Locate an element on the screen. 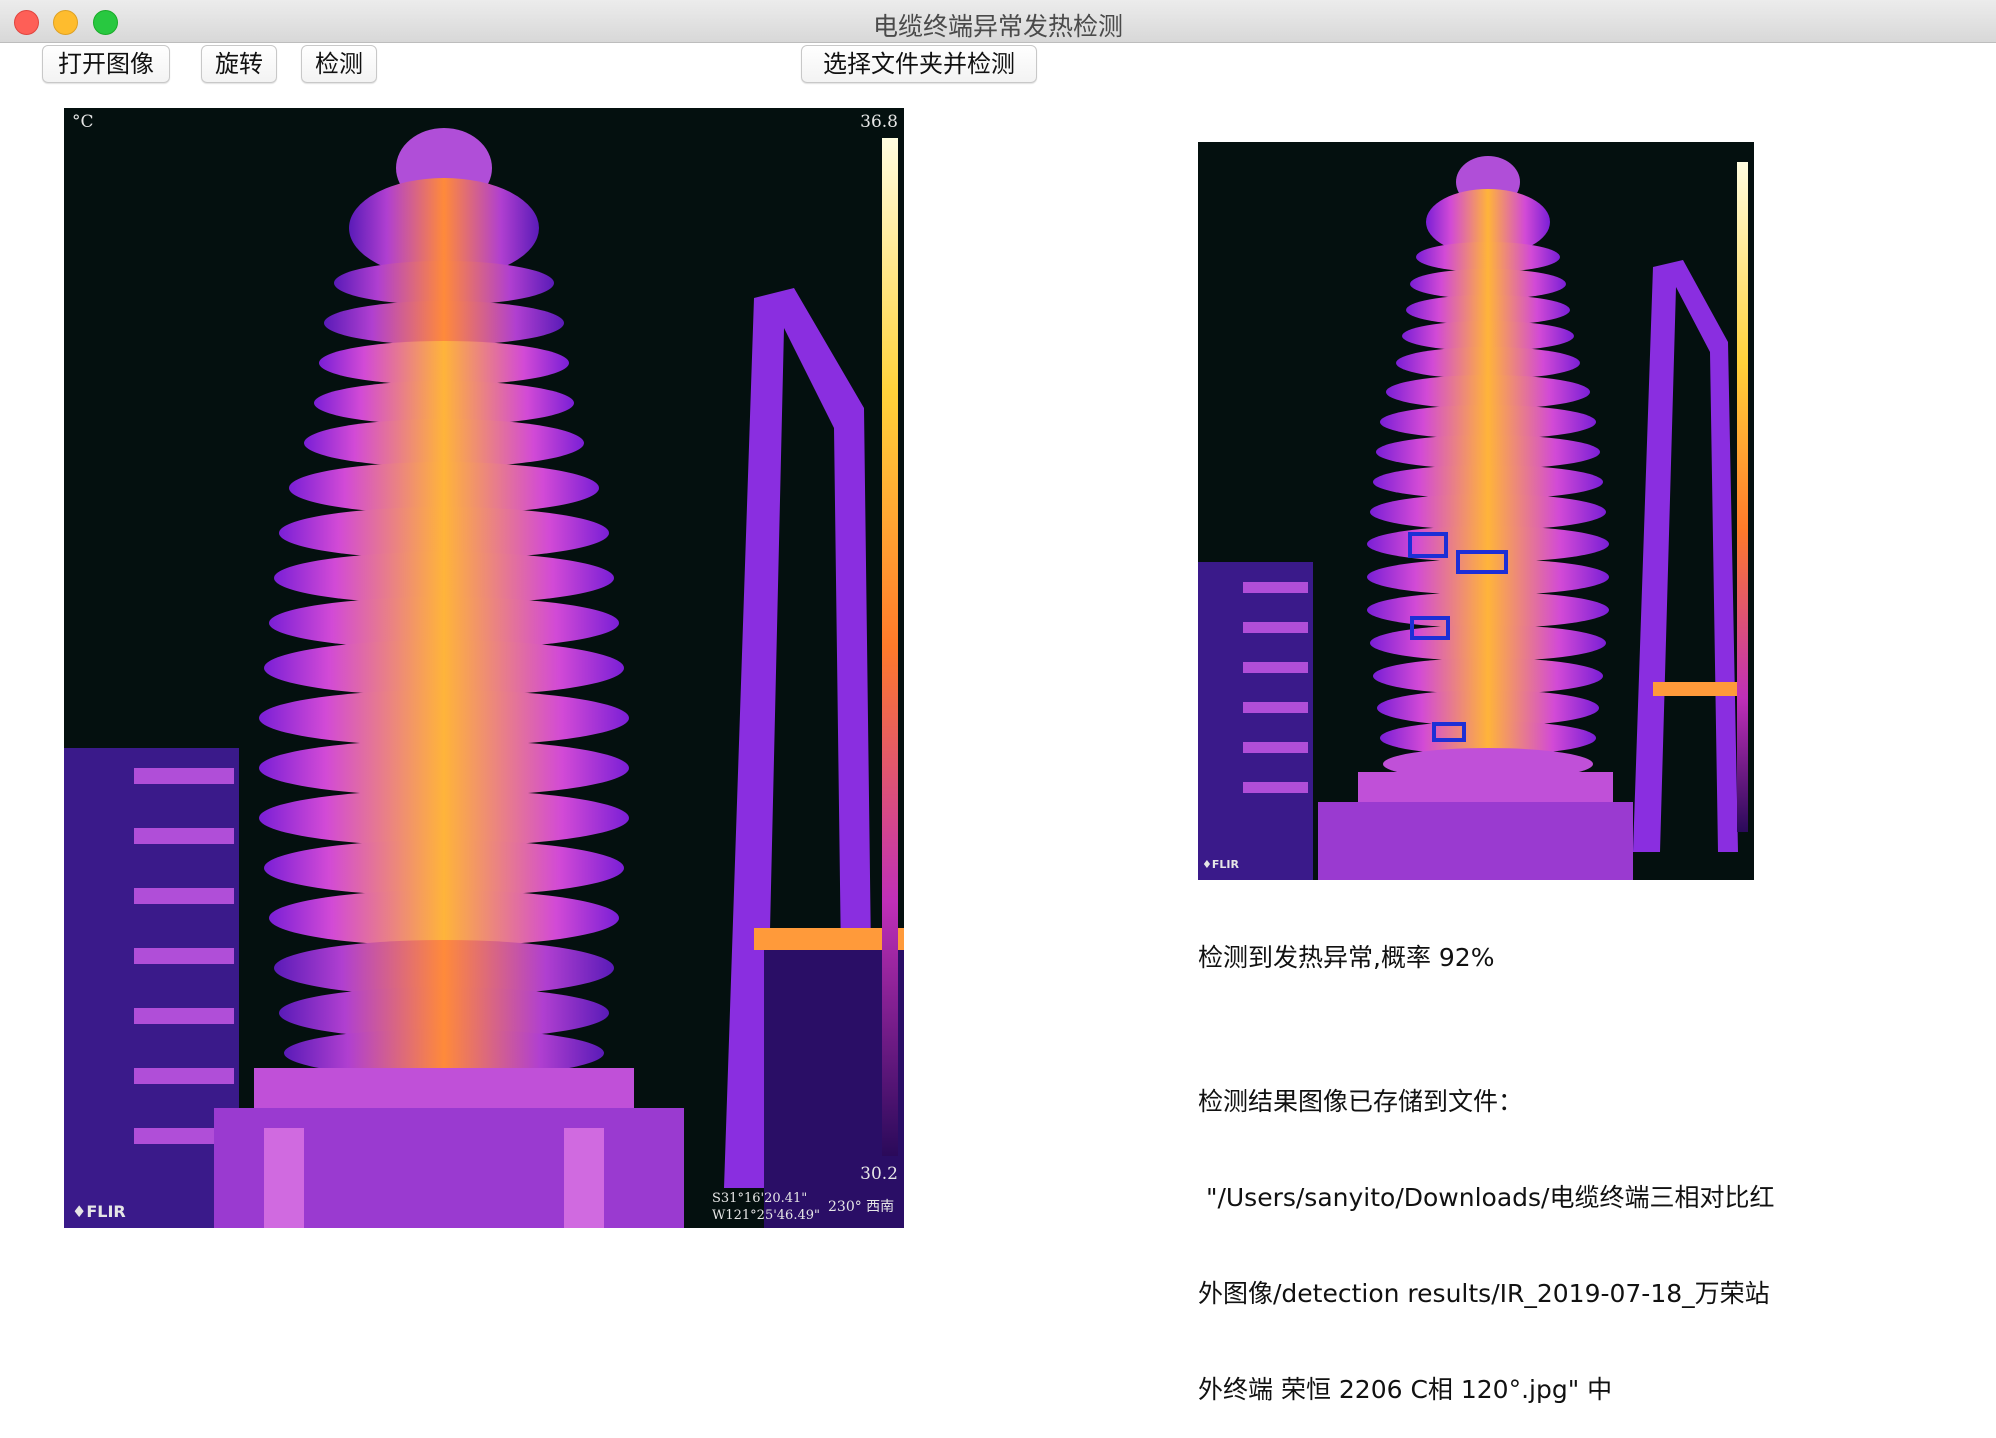 The image size is (1996, 1438). scale-min-label: 30.2 is located at coordinates (879, 1174).